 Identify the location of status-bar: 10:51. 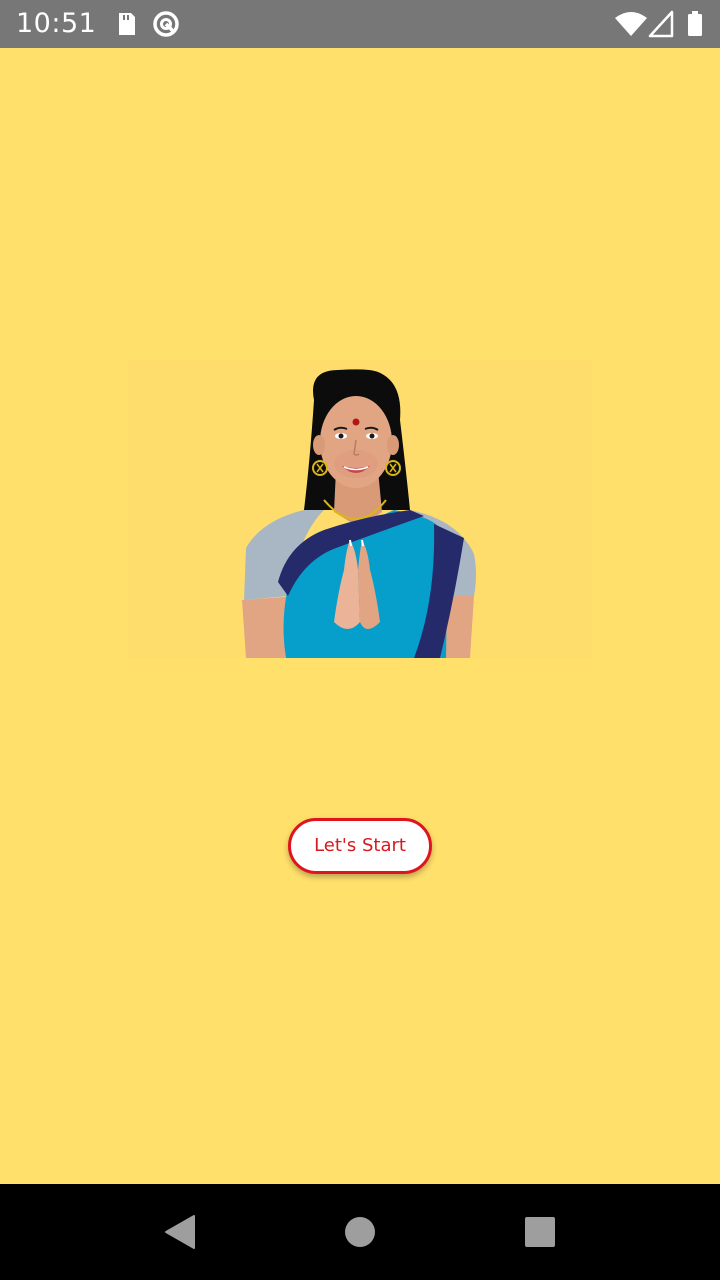
(360, 24).